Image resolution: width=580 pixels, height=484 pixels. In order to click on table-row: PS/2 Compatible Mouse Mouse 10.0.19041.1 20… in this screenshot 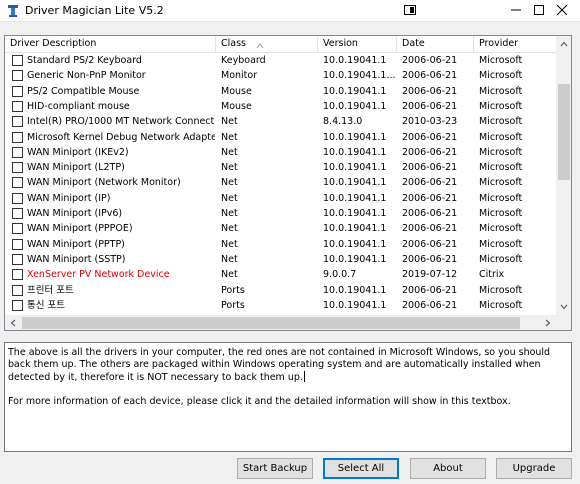, I will do `click(280, 91)`.